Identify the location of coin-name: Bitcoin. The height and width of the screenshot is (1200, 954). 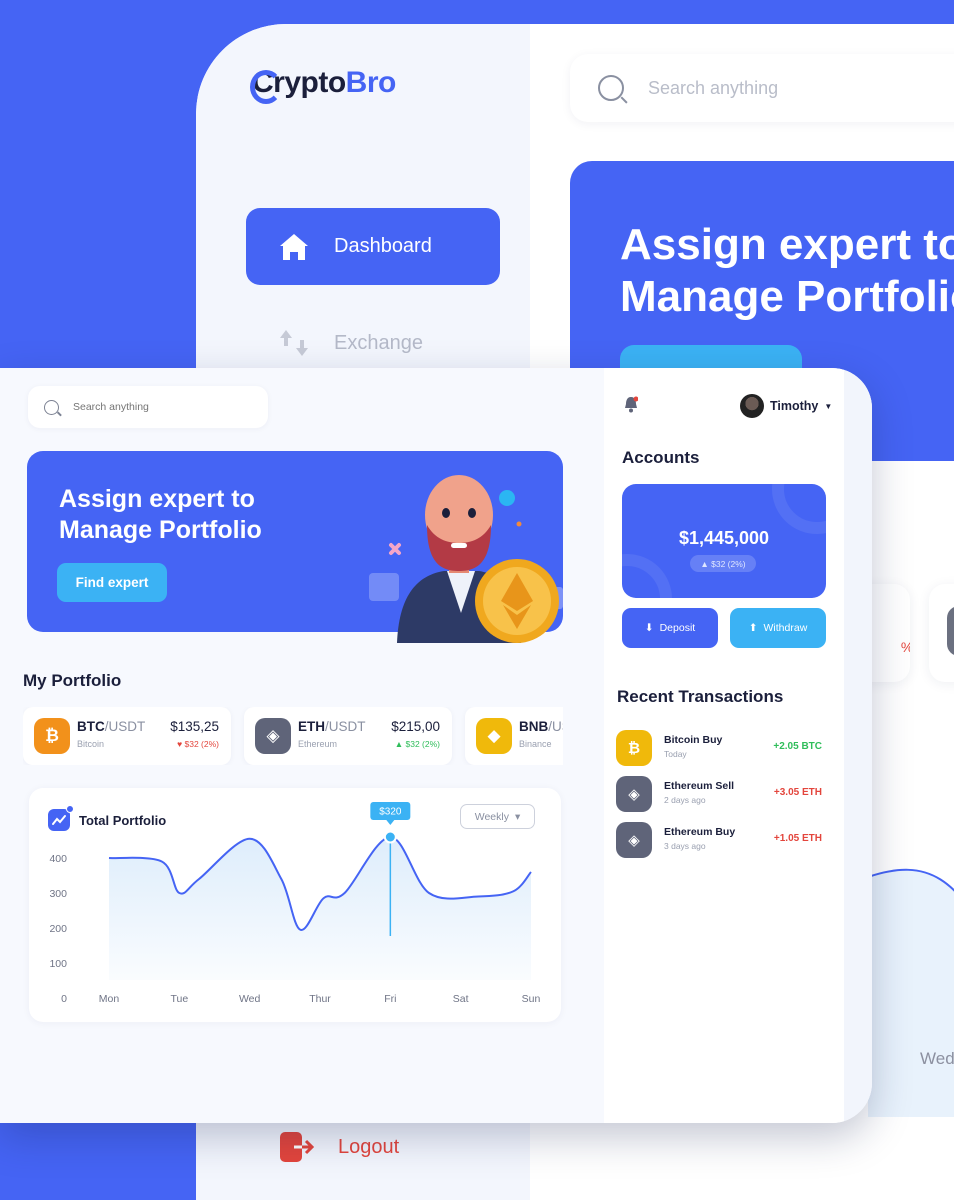
(91, 744).